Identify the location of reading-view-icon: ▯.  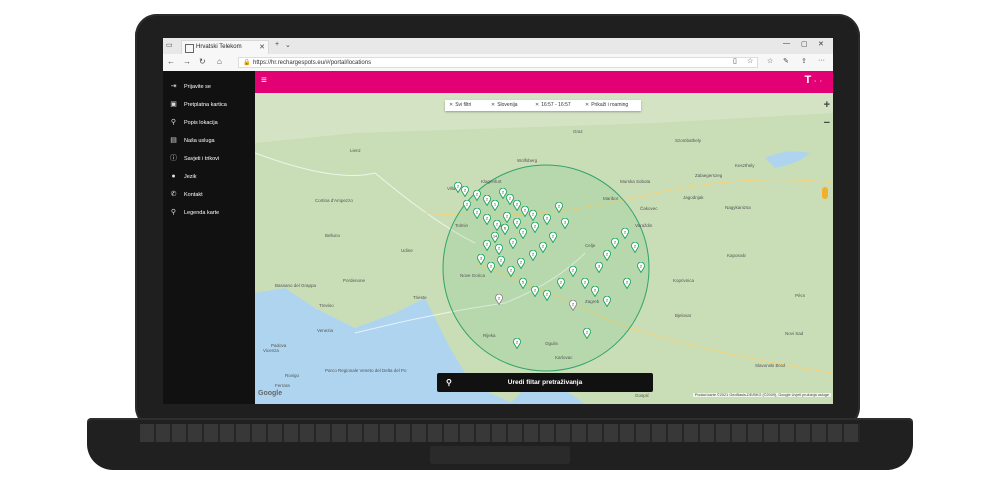
(735, 61).